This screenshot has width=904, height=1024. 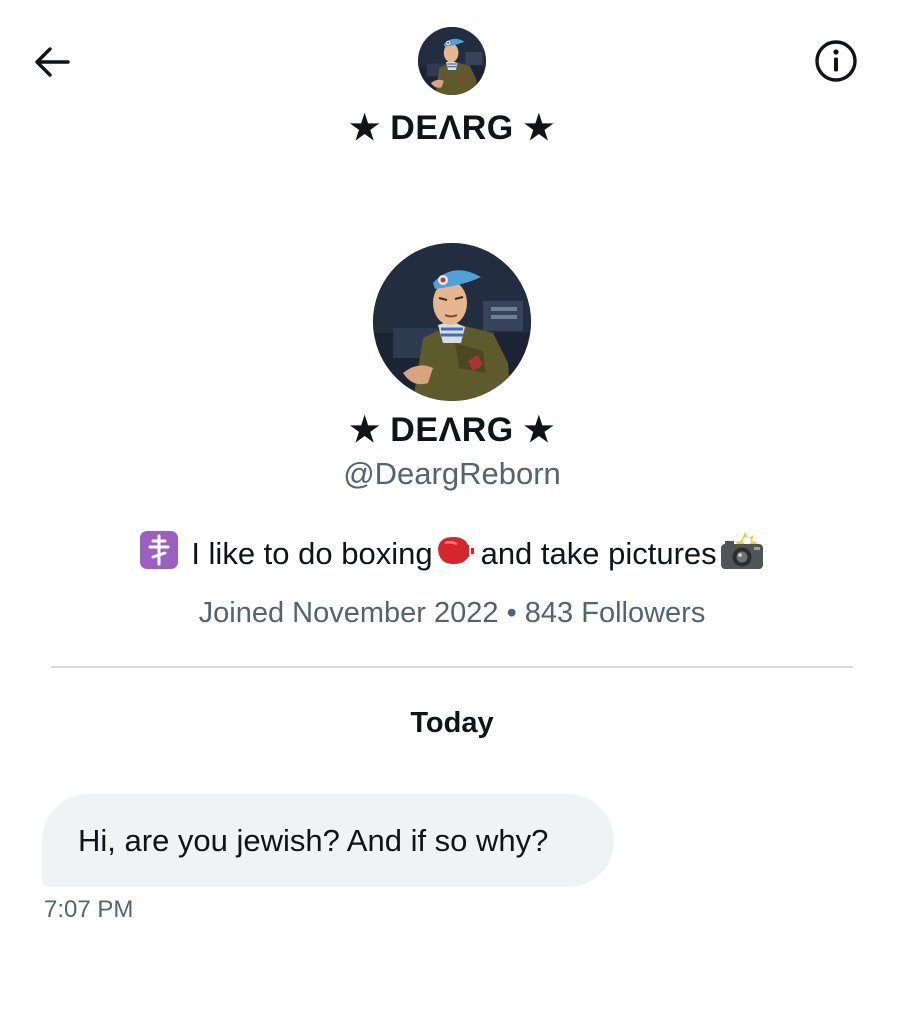 What do you see at coordinates (742, 554) in the screenshot?
I see `camera-with-flash-icon` at bounding box center [742, 554].